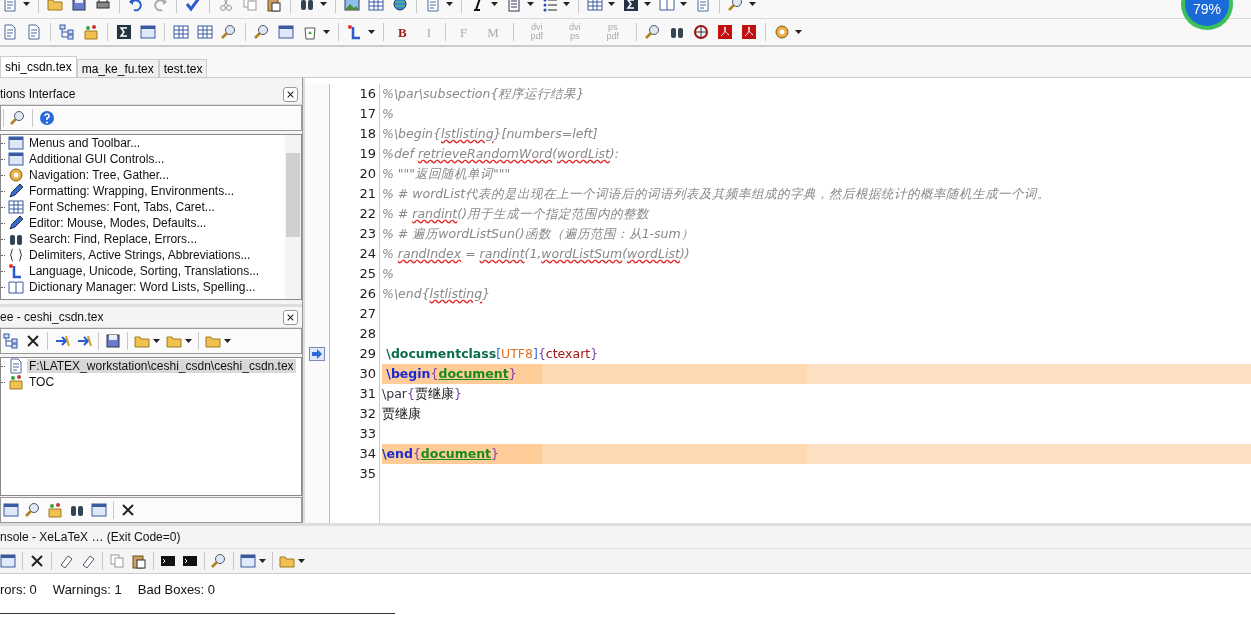 This screenshot has width=1251, height=632. I want to click on tree-item: F:\LATEX_workstation\ceshi_csdn\ceshi_csdn.tex, so click(161, 366).